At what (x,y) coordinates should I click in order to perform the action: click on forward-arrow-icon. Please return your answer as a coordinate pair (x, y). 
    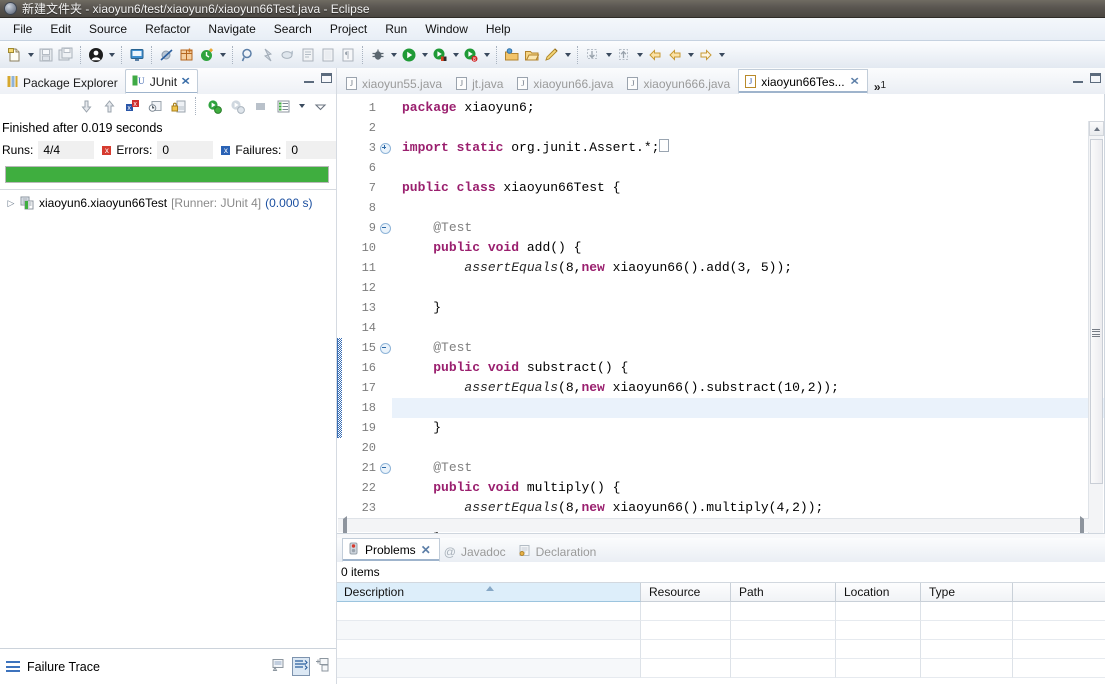
    Looking at the image, I should click on (706, 55).